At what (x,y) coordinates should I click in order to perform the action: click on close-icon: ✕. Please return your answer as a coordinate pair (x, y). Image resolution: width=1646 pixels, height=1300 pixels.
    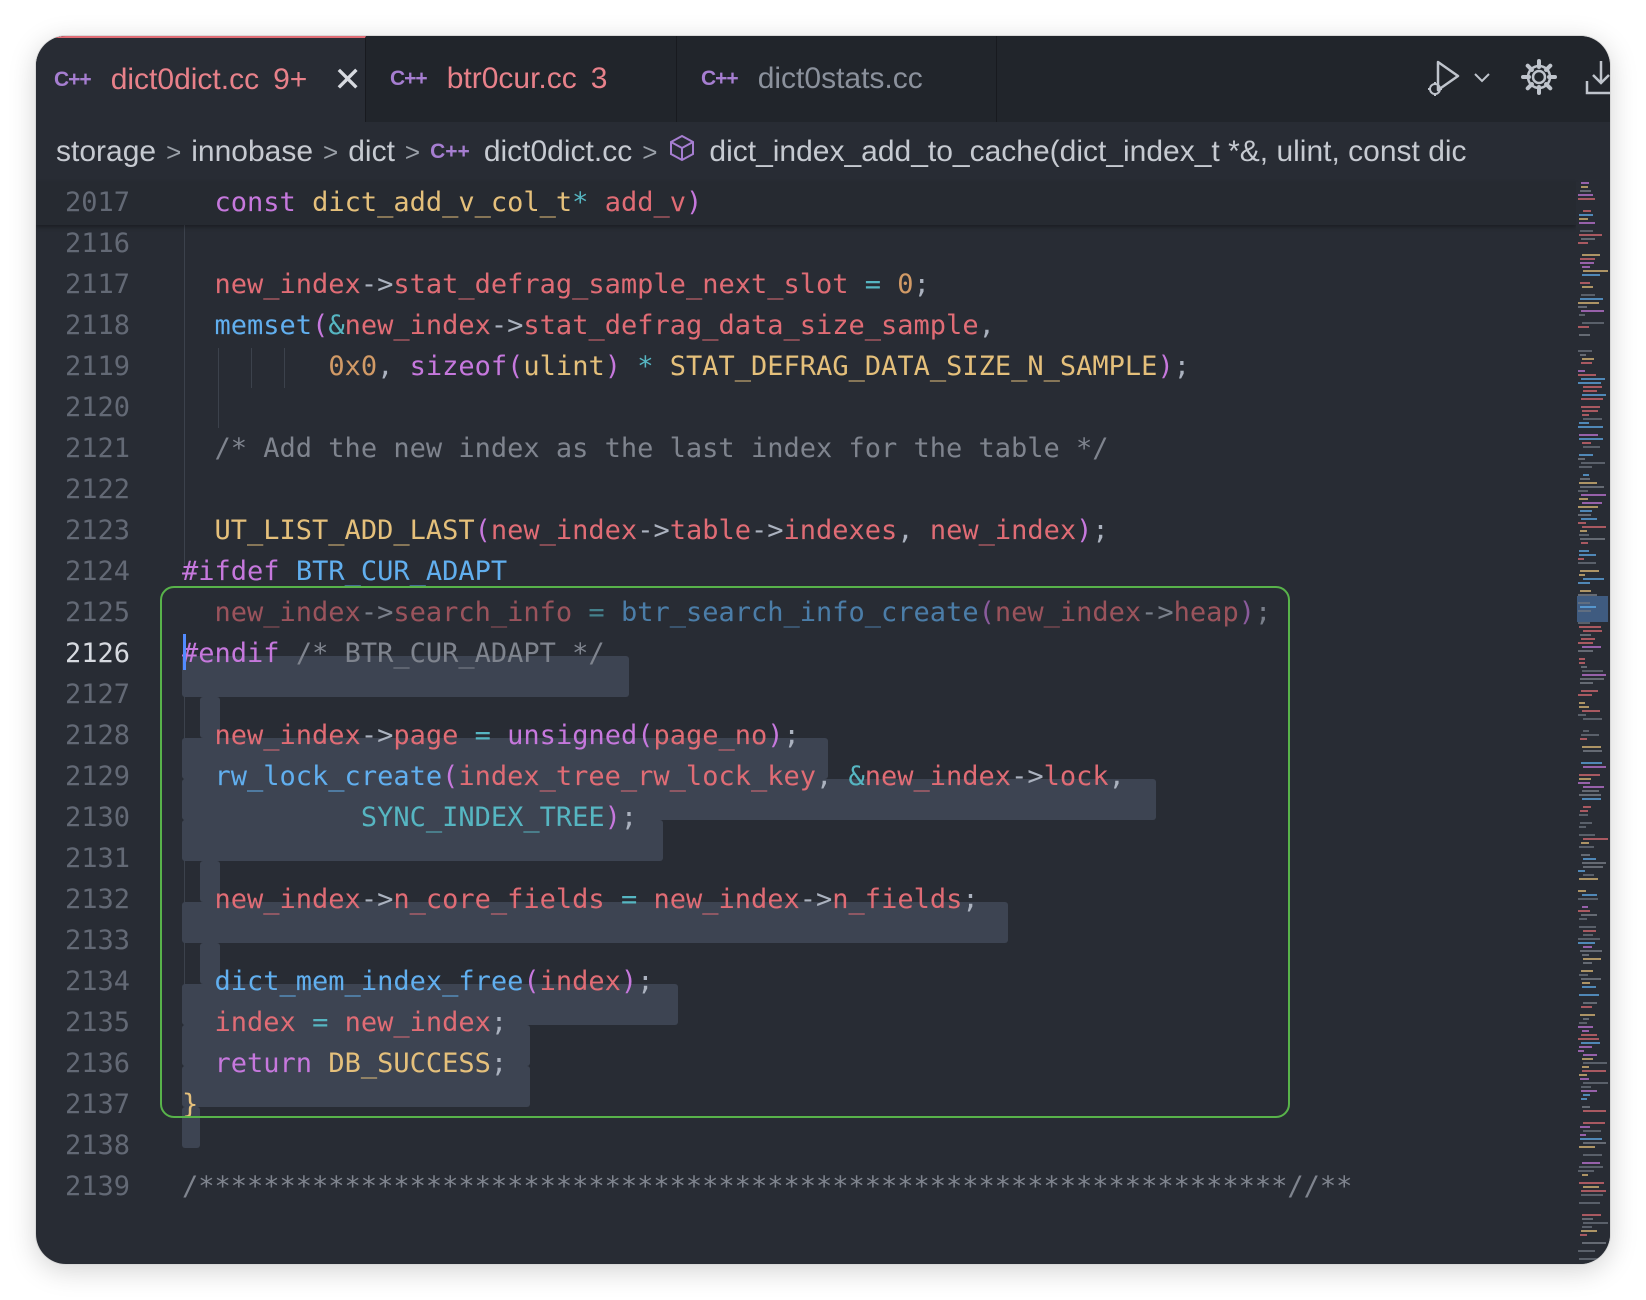
    Looking at the image, I should click on (347, 80).